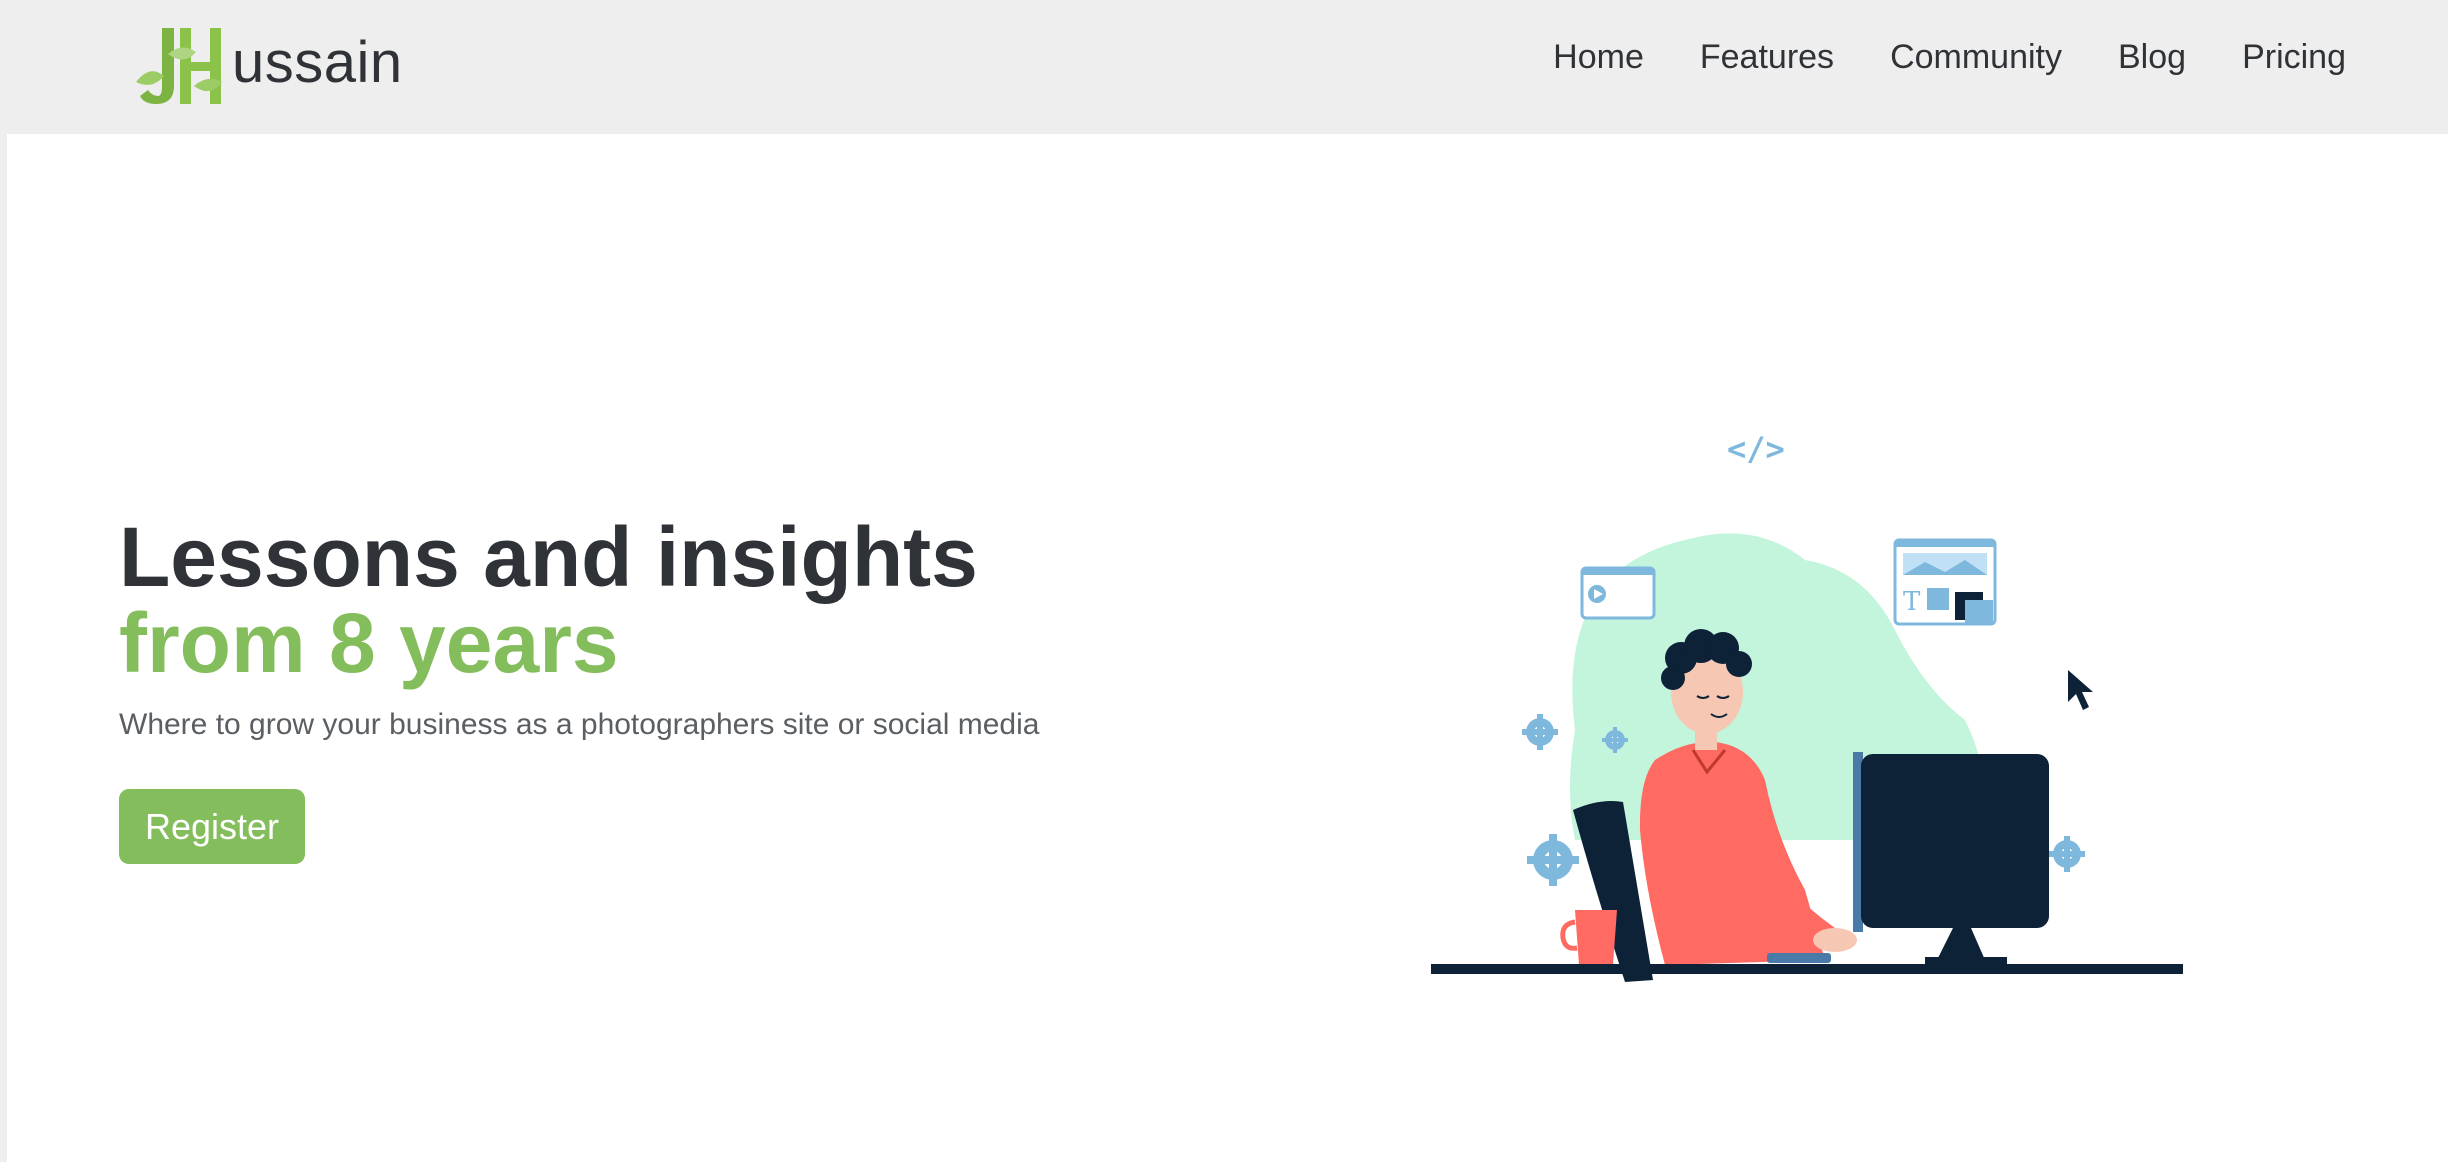 This screenshot has height=1162, width=2448. I want to click on logo: ussain, so click(266, 69).